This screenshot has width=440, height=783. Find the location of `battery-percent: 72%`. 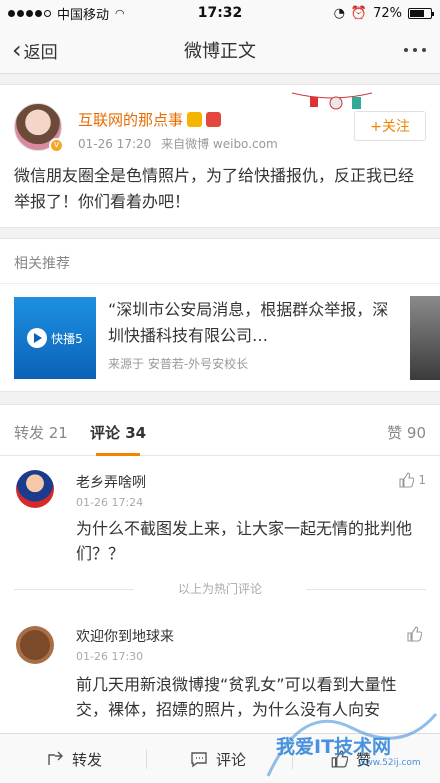

battery-percent: 72% is located at coordinates (387, 13).